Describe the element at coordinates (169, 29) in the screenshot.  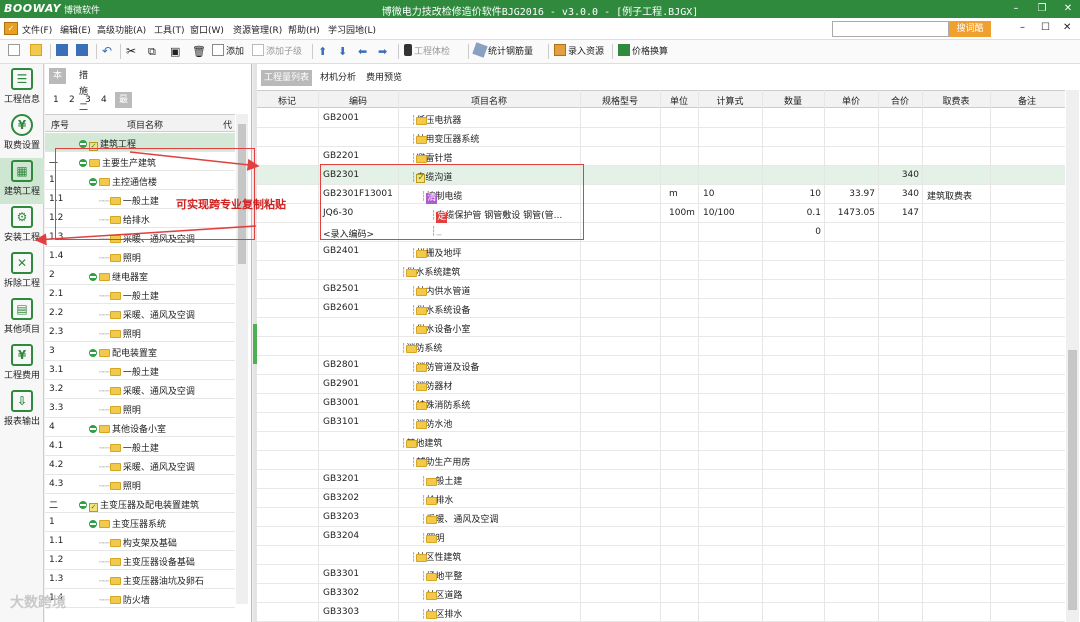
I see `menu-tools: 工具(T)` at that location.